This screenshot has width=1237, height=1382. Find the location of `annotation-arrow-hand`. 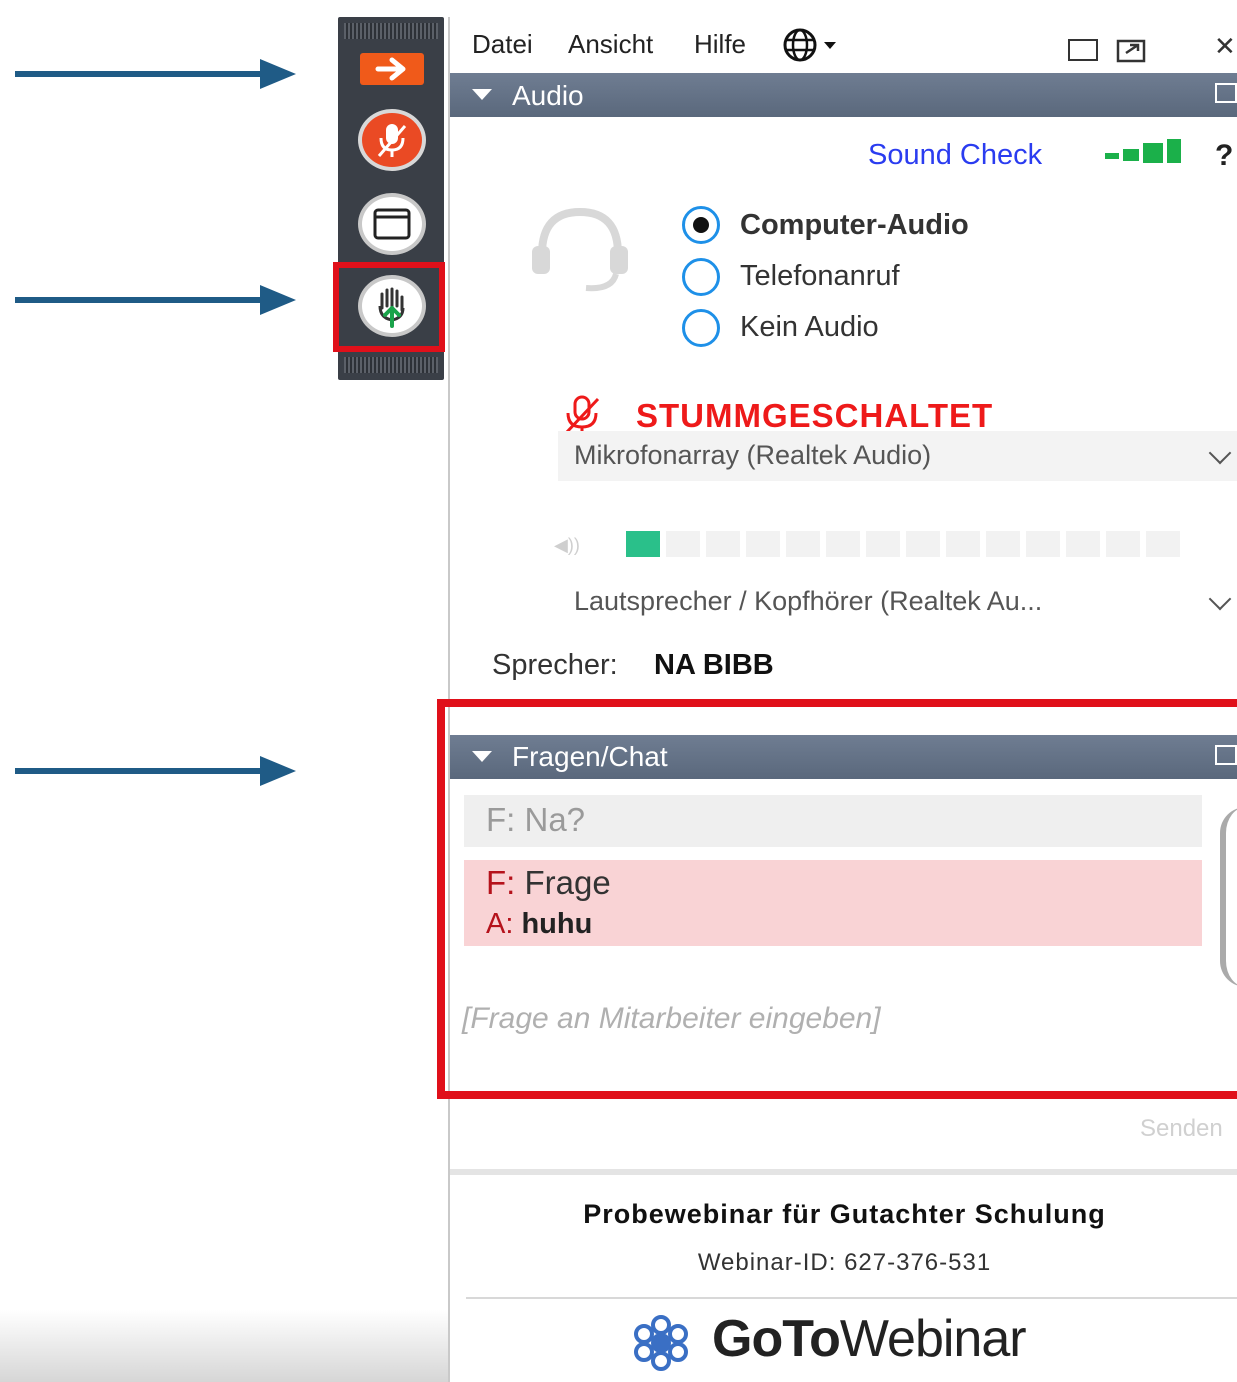

annotation-arrow-hand is located at coordinates (155, 300).